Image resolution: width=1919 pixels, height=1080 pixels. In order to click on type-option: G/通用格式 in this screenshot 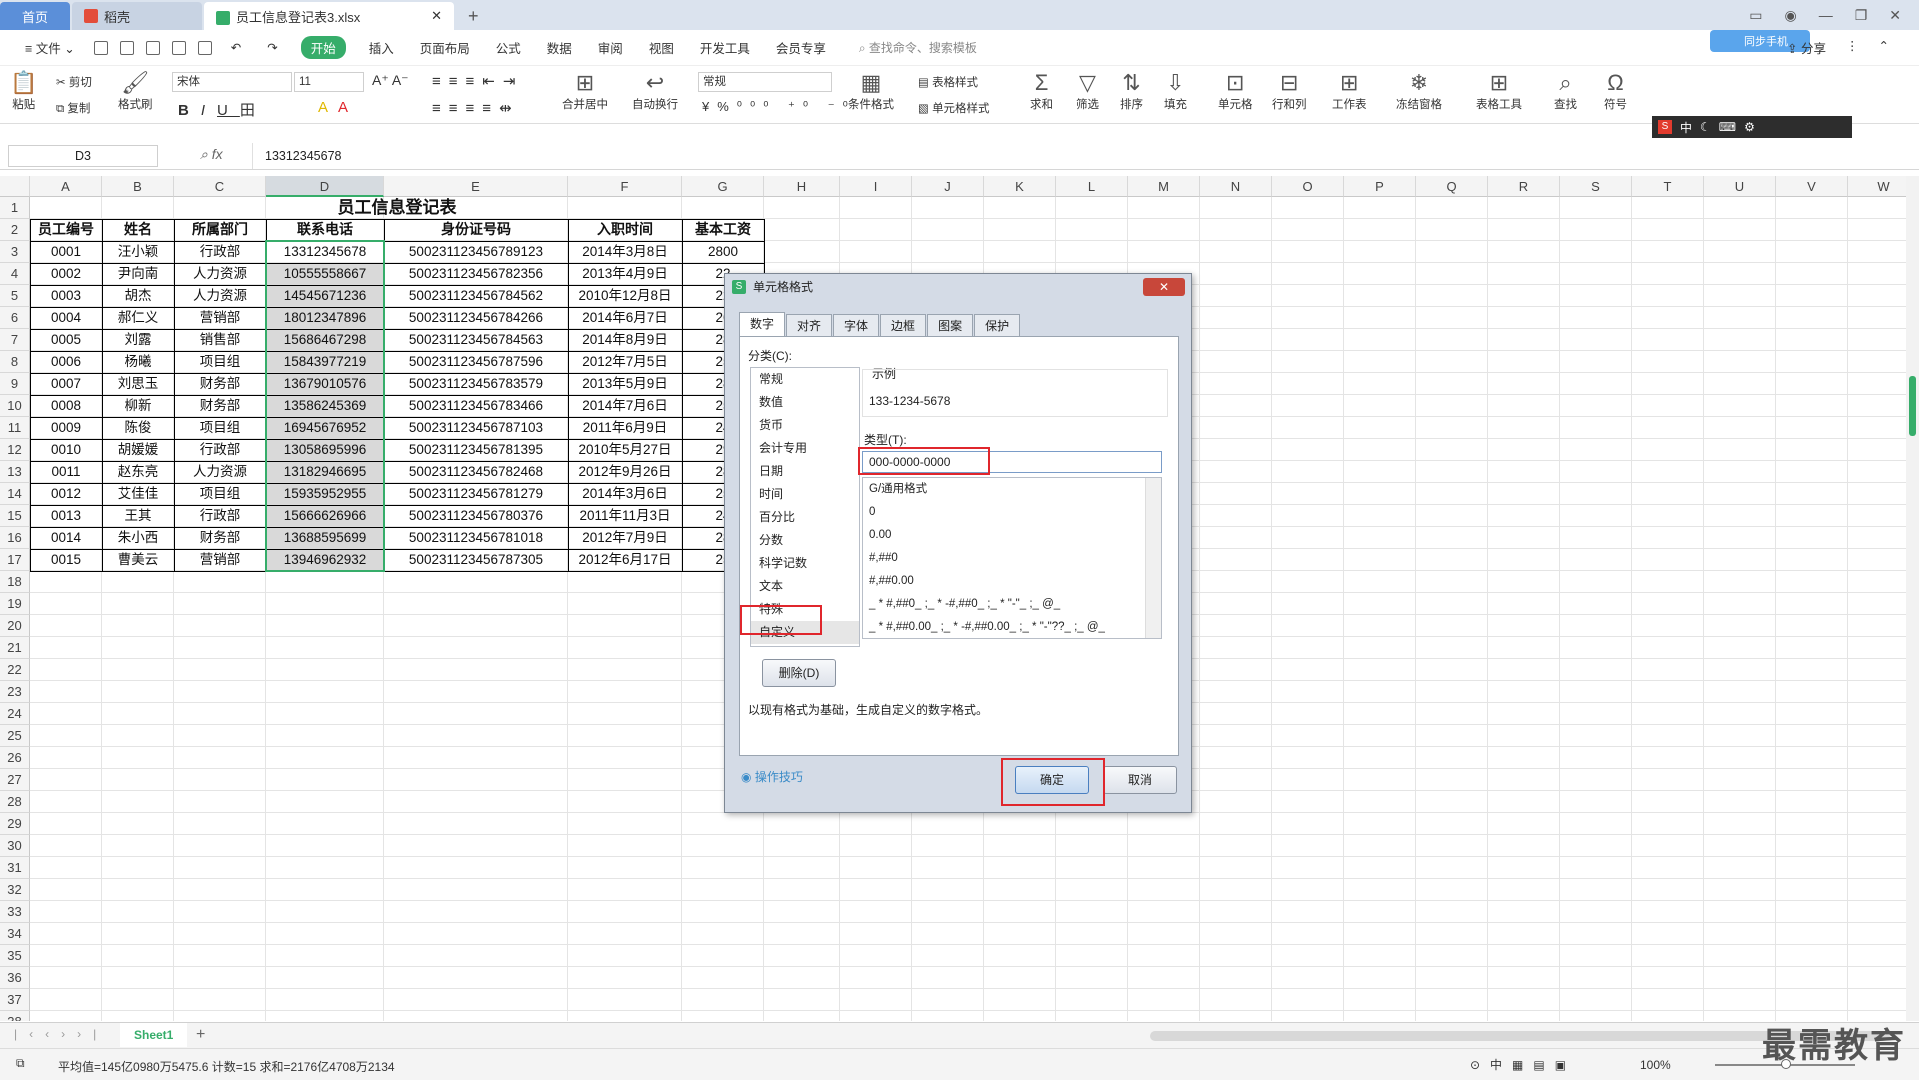, I will do `click(1004, 489)`.